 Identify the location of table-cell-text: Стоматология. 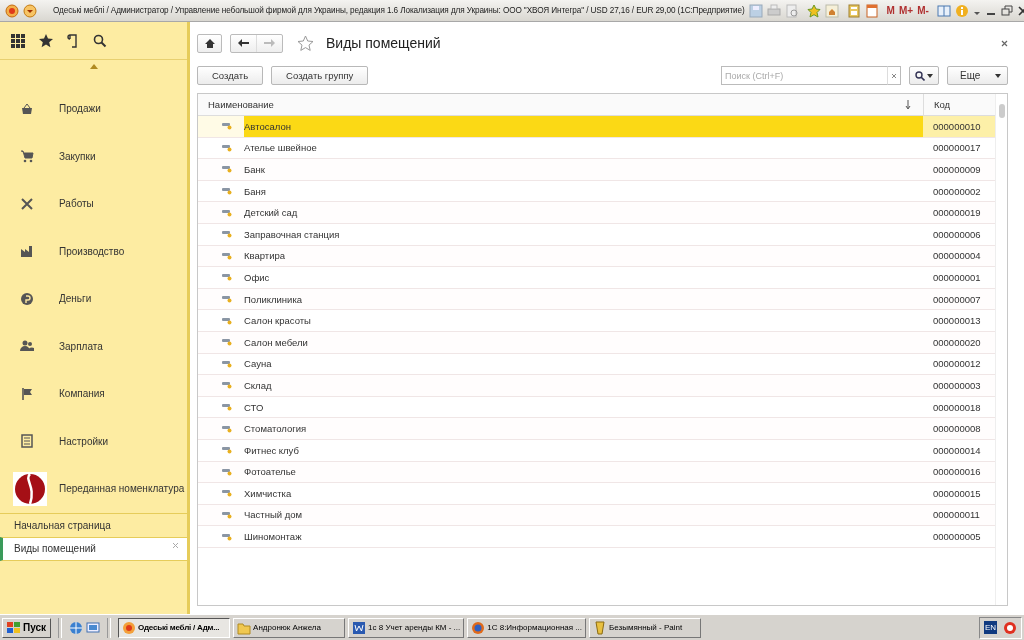
(276, 429).